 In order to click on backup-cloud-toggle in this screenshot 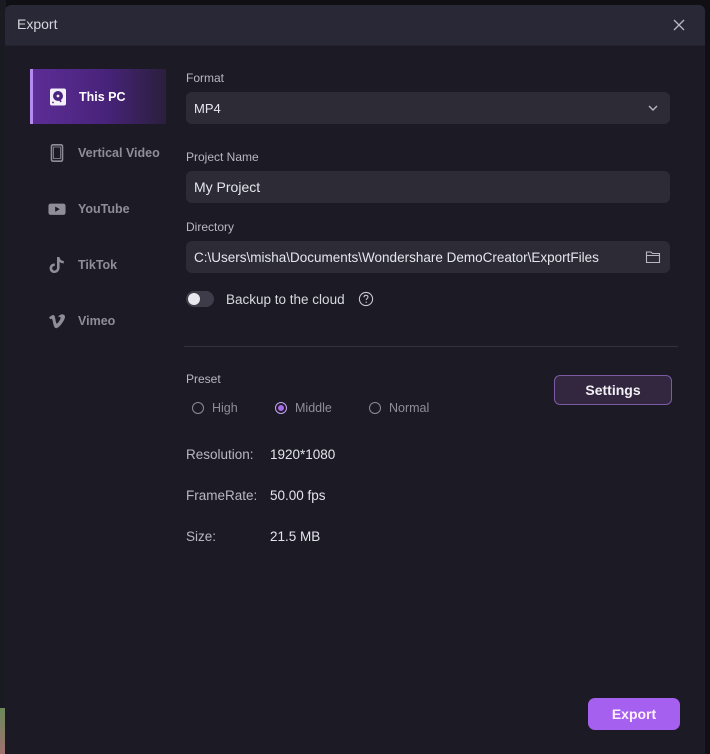, I will do `click(200, 299)`.